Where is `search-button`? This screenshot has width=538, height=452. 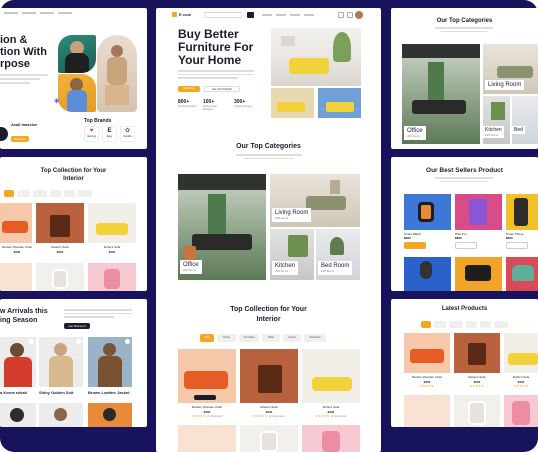 search-button is located at coordinates (250, 15).